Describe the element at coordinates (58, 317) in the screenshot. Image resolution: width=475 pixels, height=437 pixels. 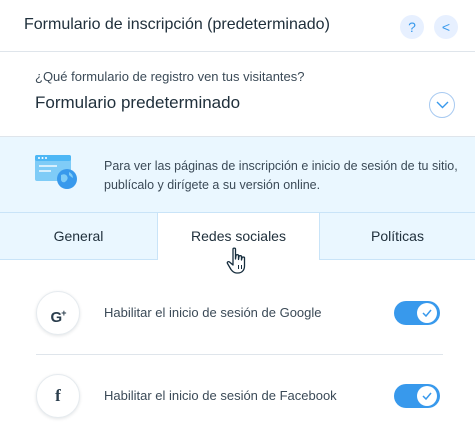
I see `google-plus-glyph: G+` at that location.